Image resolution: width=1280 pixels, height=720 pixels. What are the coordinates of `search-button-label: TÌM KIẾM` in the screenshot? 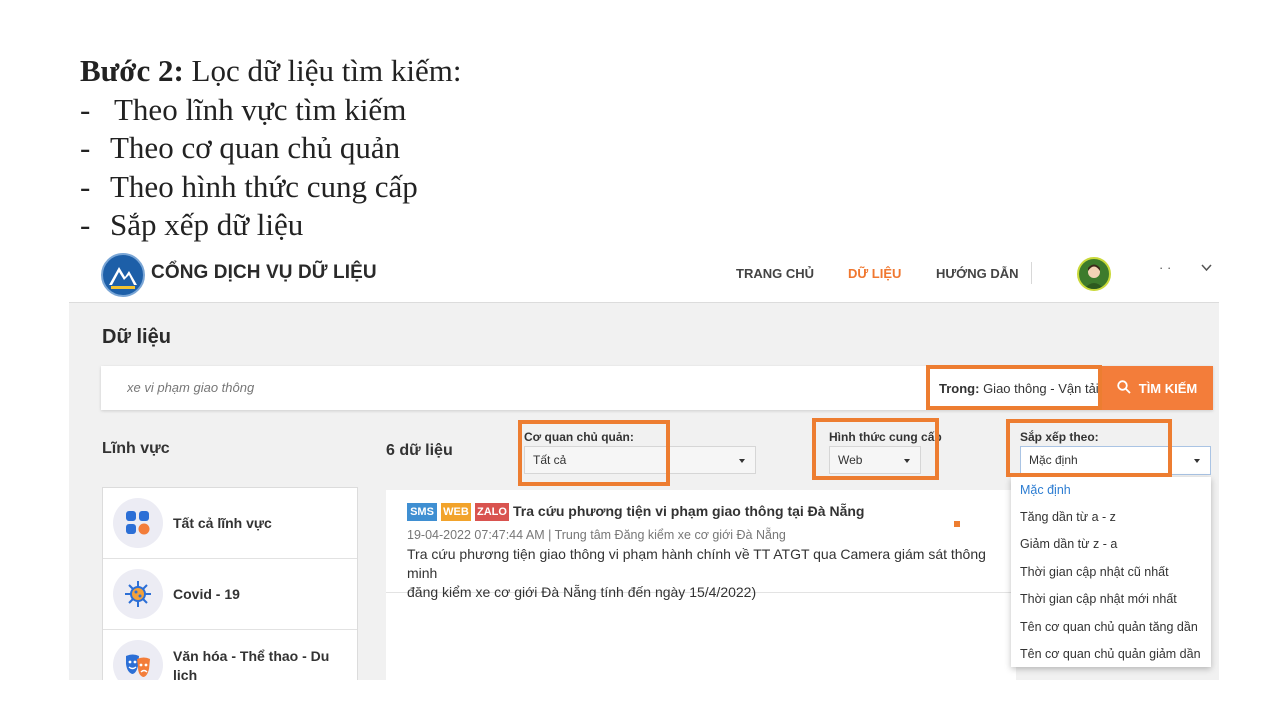 It's located at (1168, 388).